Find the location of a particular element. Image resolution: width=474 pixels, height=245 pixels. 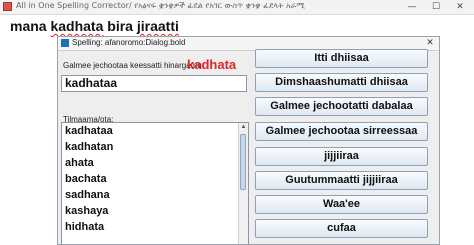

suggestion-item: kashaya is located at coordinates (86, 211).